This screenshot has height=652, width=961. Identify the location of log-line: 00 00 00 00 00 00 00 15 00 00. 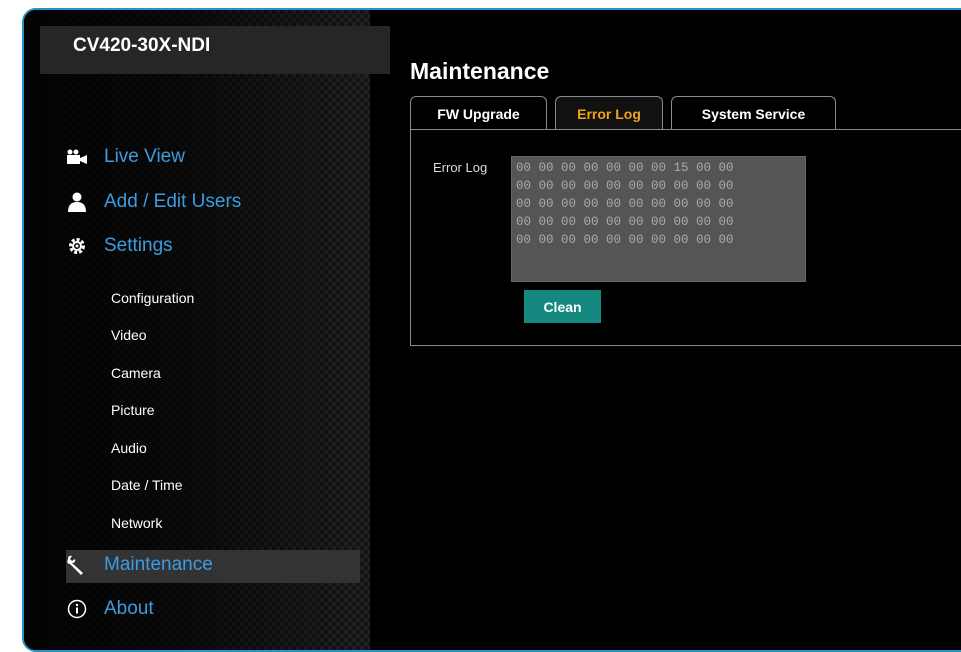
(625, 168).